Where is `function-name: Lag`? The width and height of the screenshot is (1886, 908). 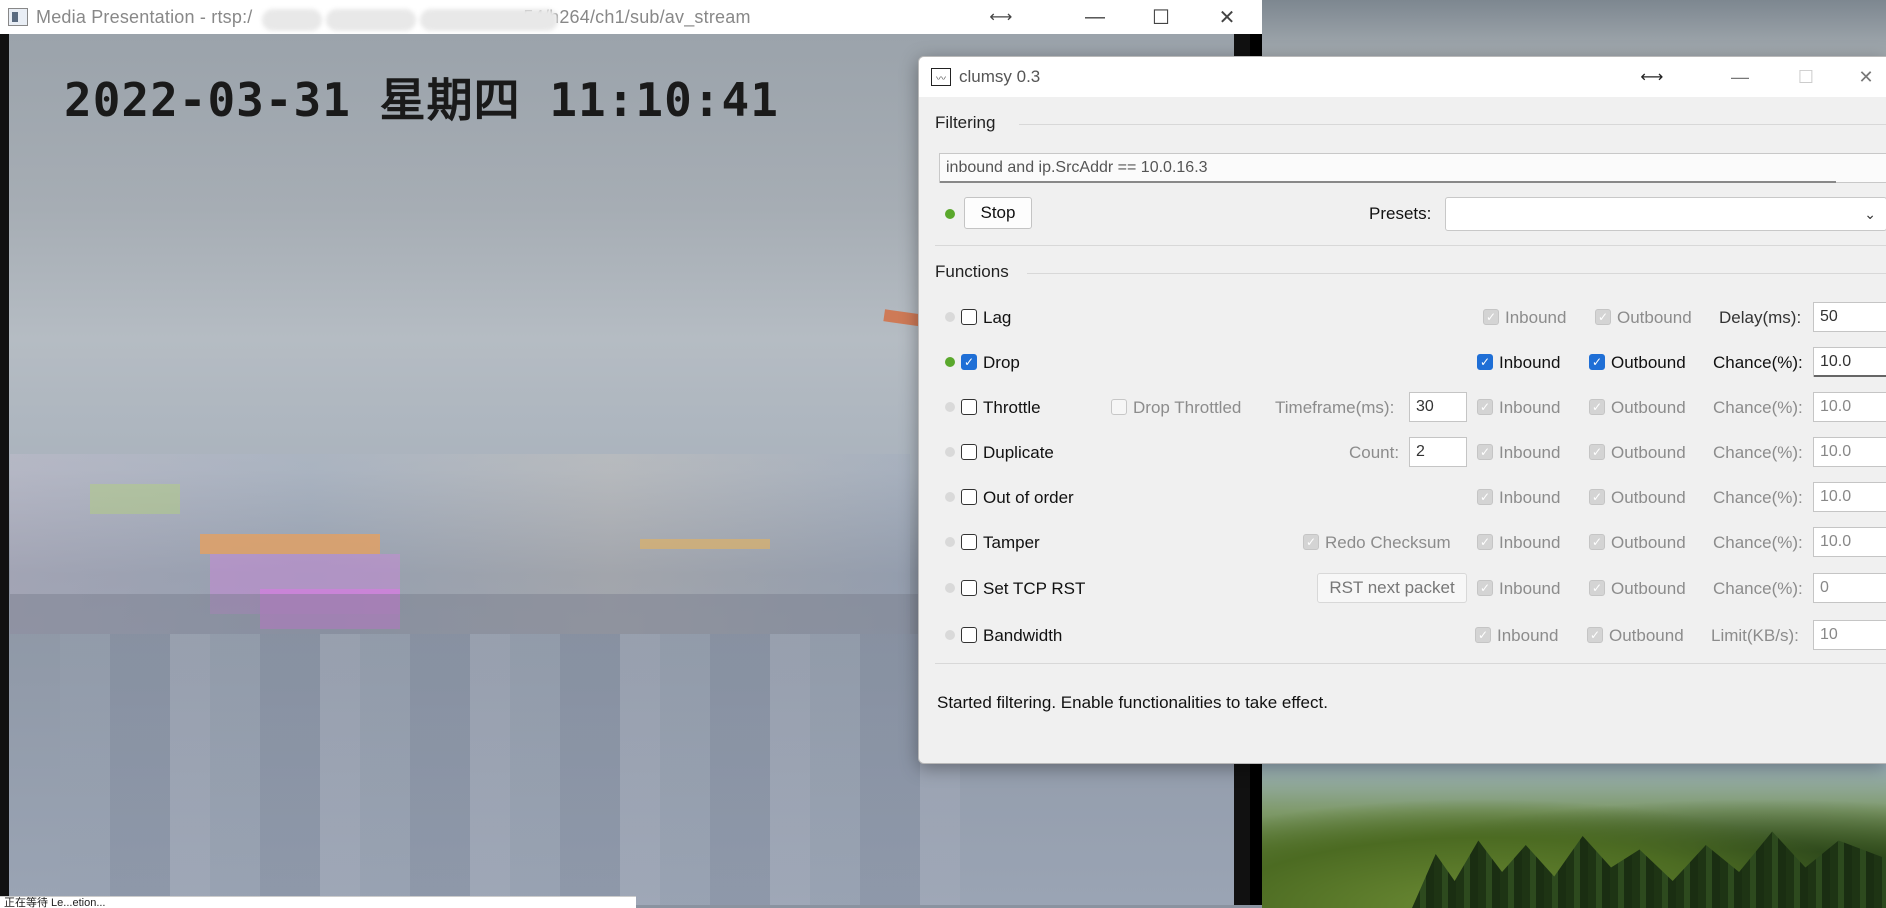
function-name: Lag is located at coordinates (997, 317).